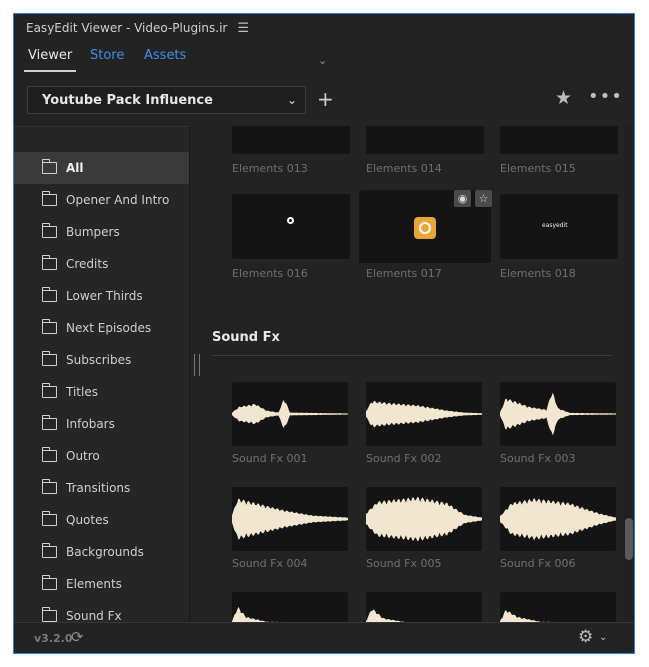 The height and width of the screenshot is (667, 649). Describe the element at coordinates (629, 374) in the screenshot. I see `scrollbar` at that location.